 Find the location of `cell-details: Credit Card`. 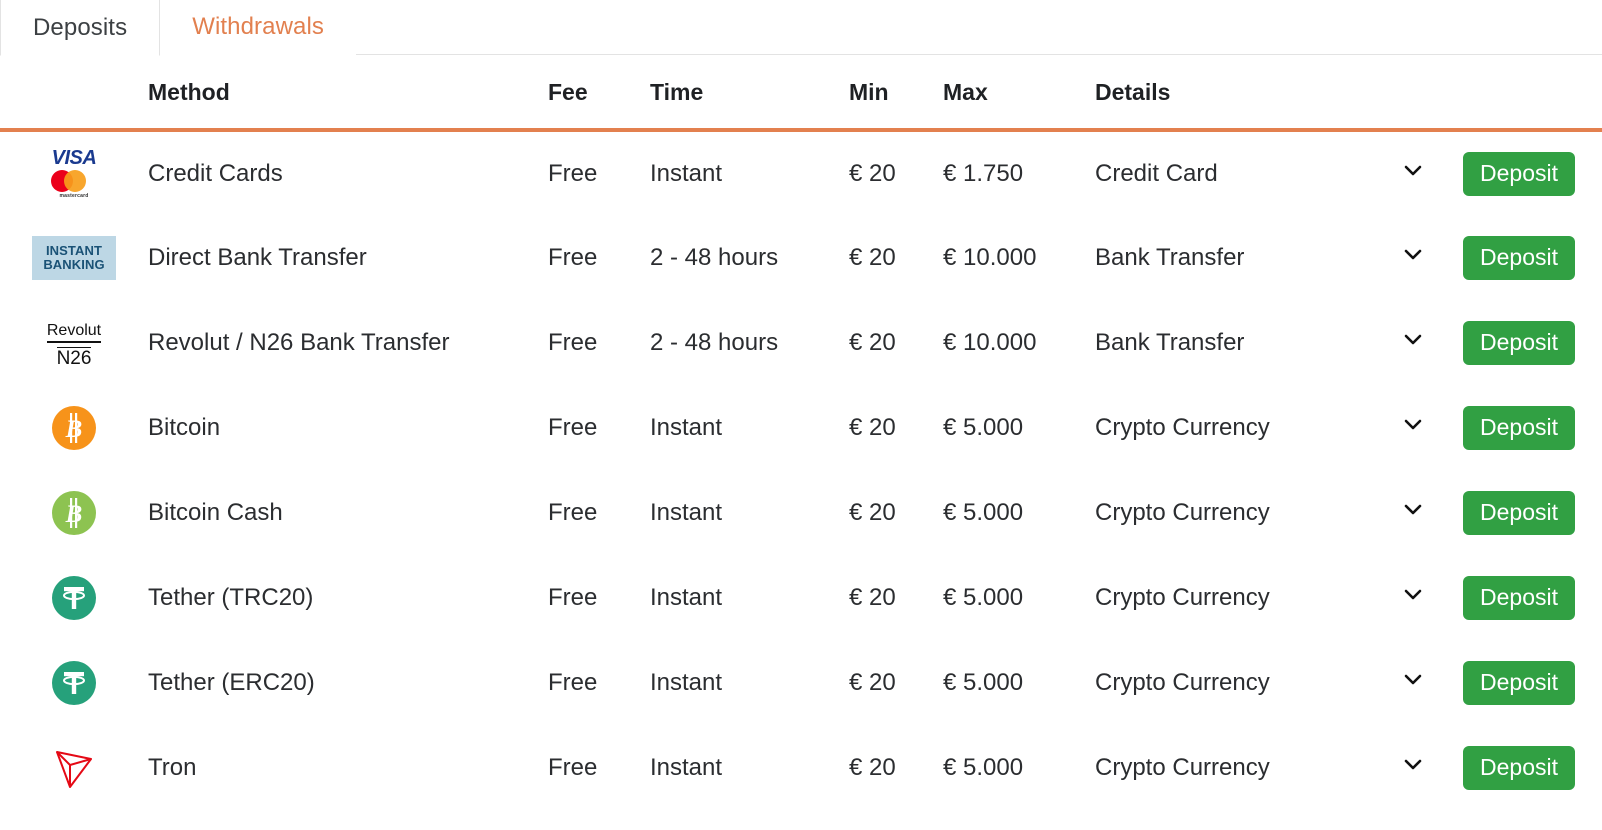

cell-details: Credit Card is located at coordinates (1156, 173).